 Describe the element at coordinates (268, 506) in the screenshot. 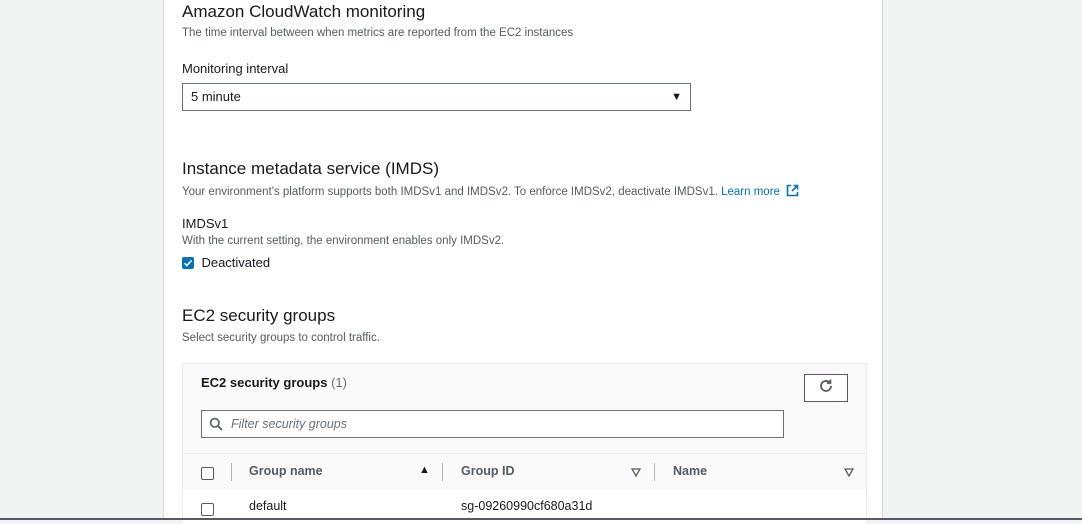

I see `group-name-cell: default` at that location.